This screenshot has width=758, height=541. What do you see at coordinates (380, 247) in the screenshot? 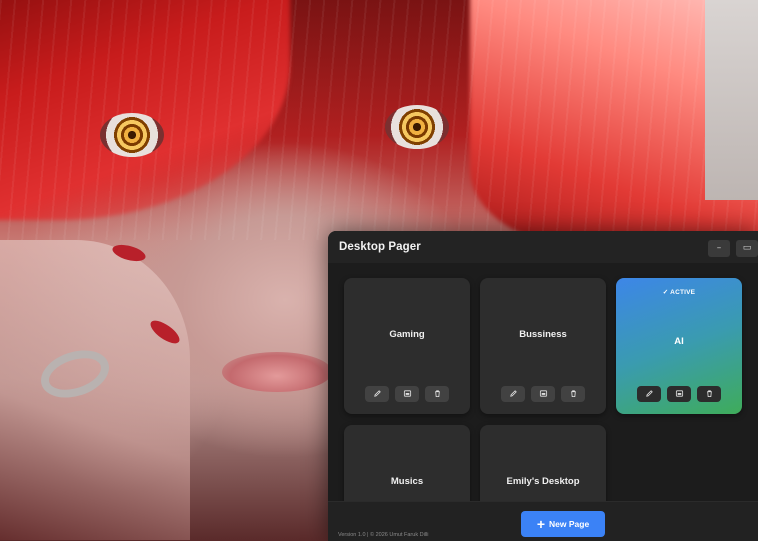
I see `window-title: Desktop Pager` at bounding box center [380, 247].